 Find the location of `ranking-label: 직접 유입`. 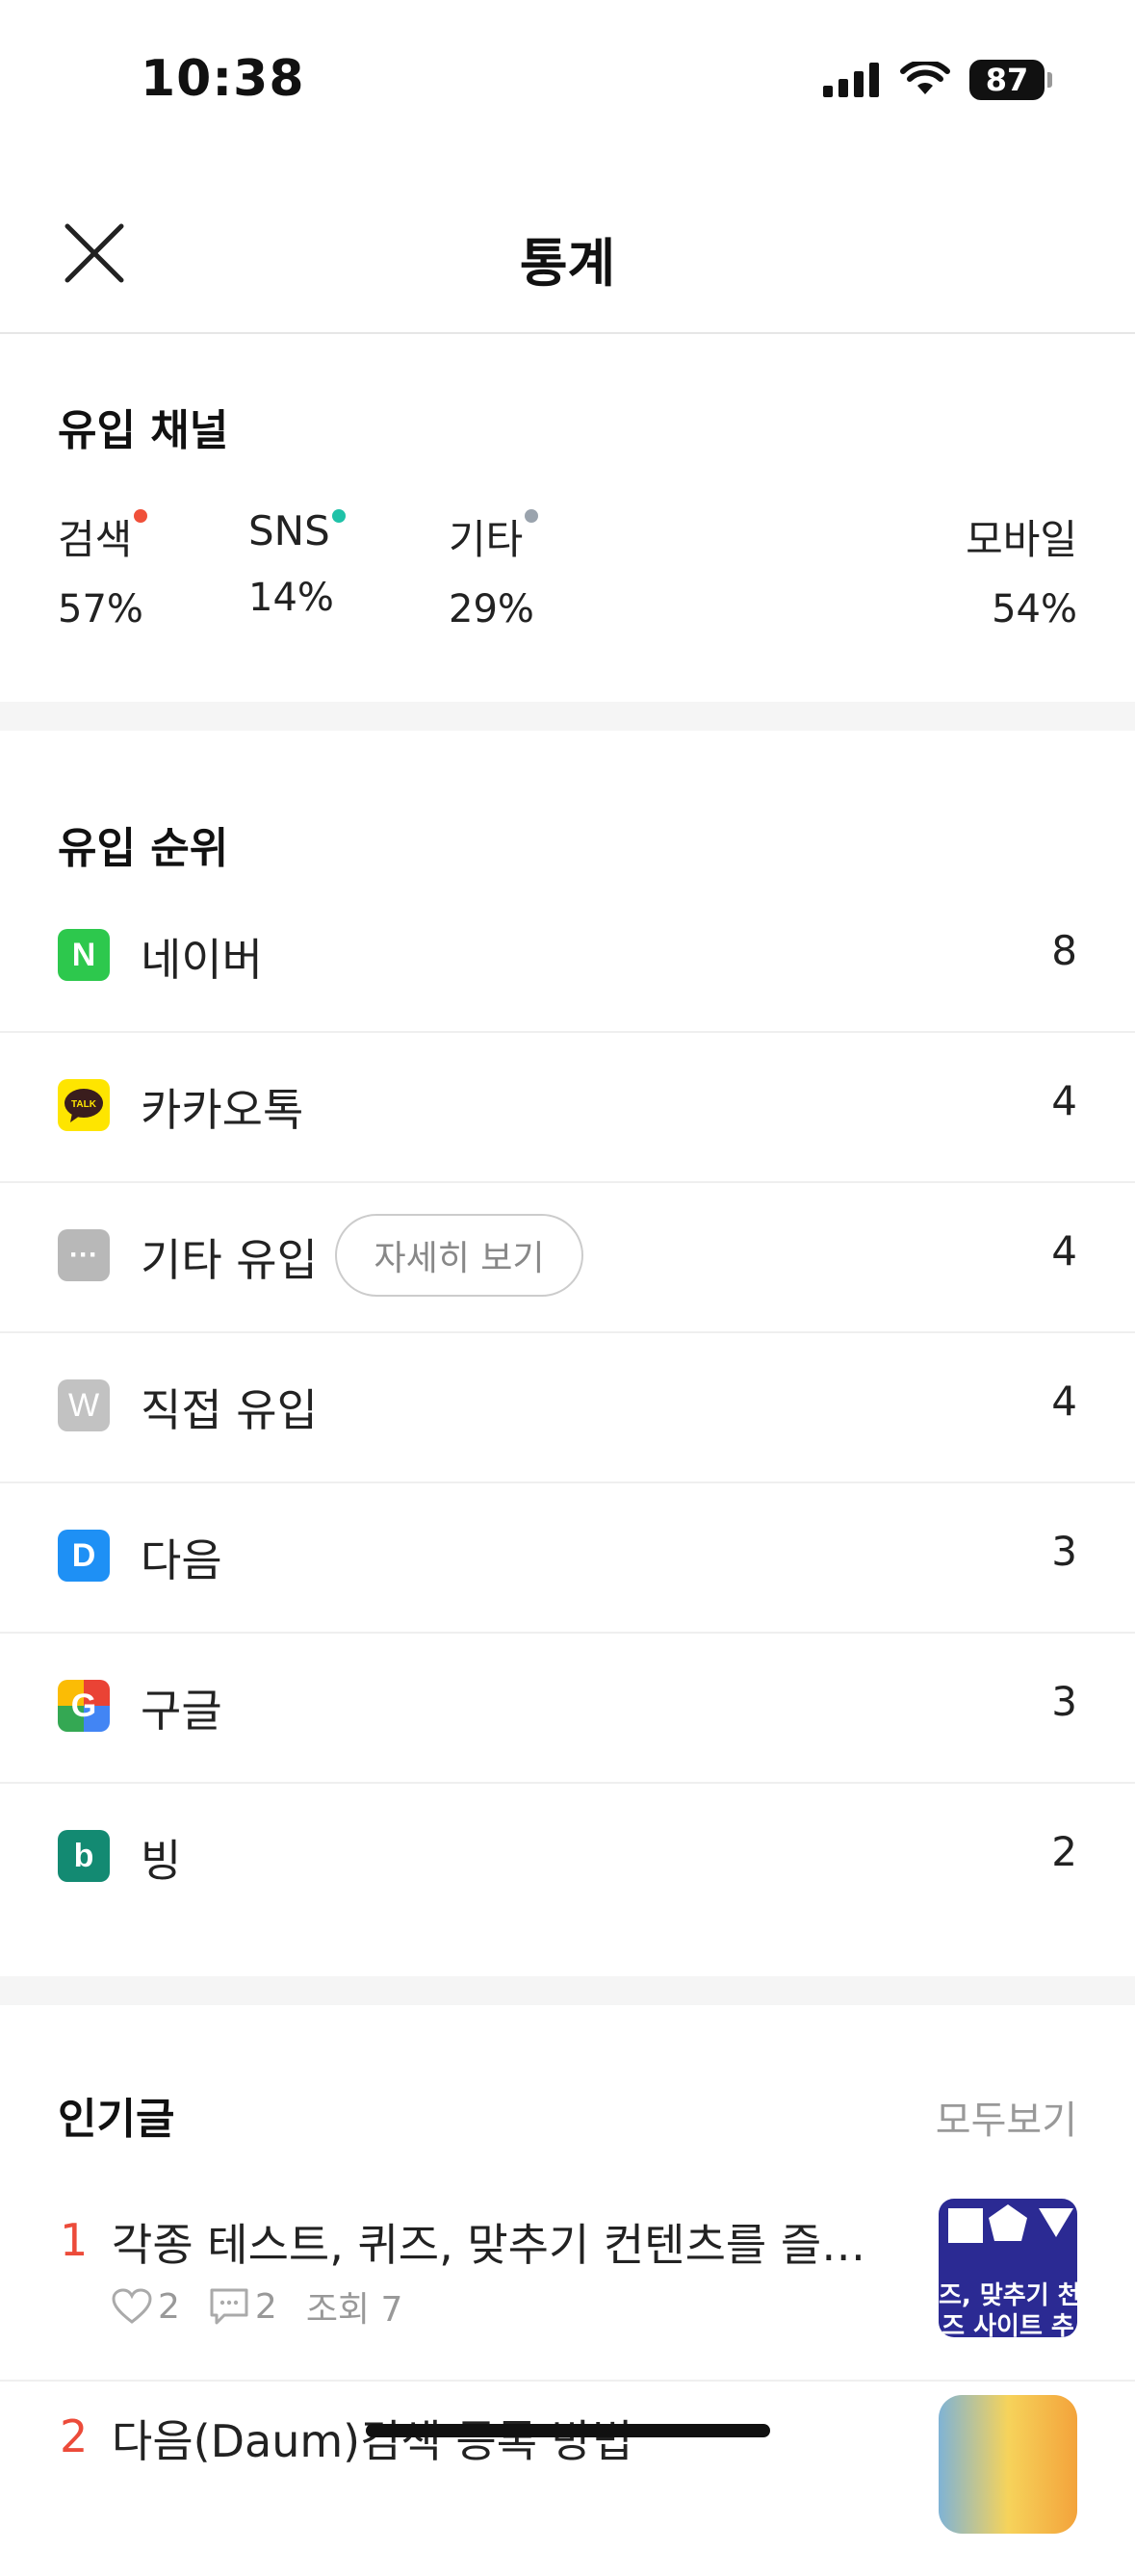

ranking-label: 직접 유입 is located at coordinates (229, 1410).